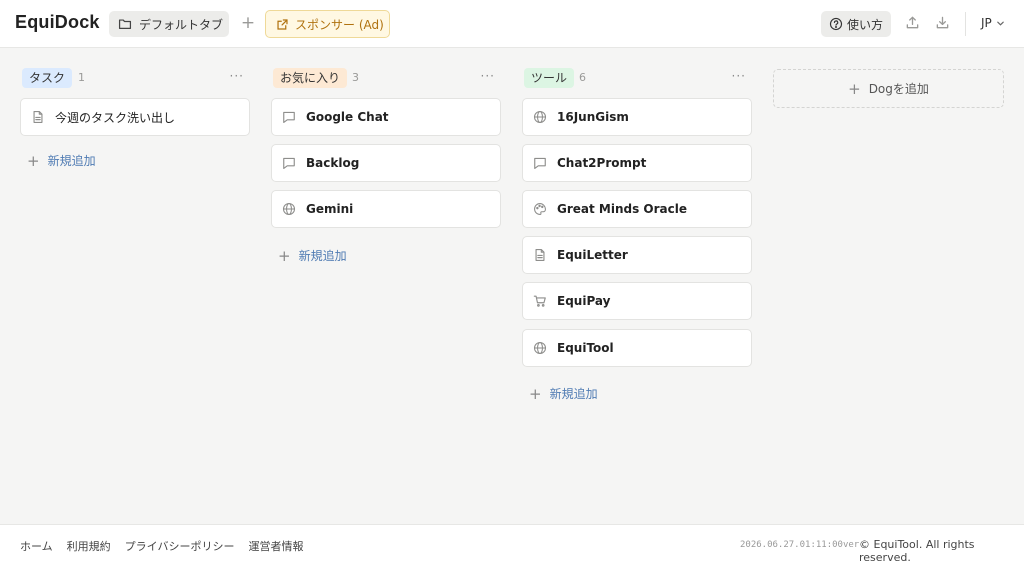 This screenshot has height=564, width=1024. What do you see at coordinates (965, 24) in the screenshot?
I see `header-divider` at bounding box center [965, 24].